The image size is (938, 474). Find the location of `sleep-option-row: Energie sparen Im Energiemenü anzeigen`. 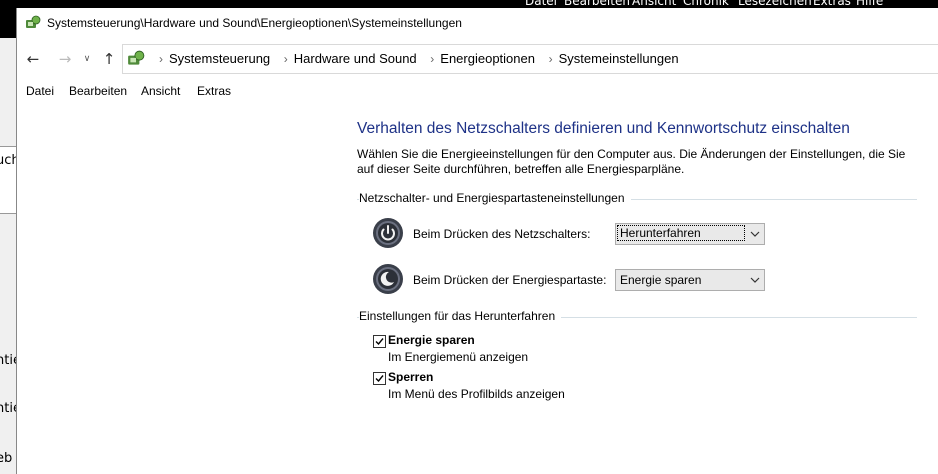

sleep-option-row: Energie sparen Im Energiemenü anzeigen is located at coordinates (645, 351).